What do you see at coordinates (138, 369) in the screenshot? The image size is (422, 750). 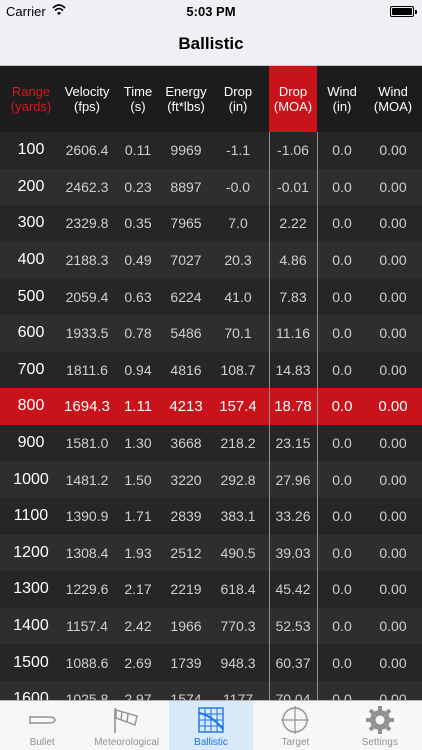 I see `cell-time: 0.94` at bounding box center [138, 369].